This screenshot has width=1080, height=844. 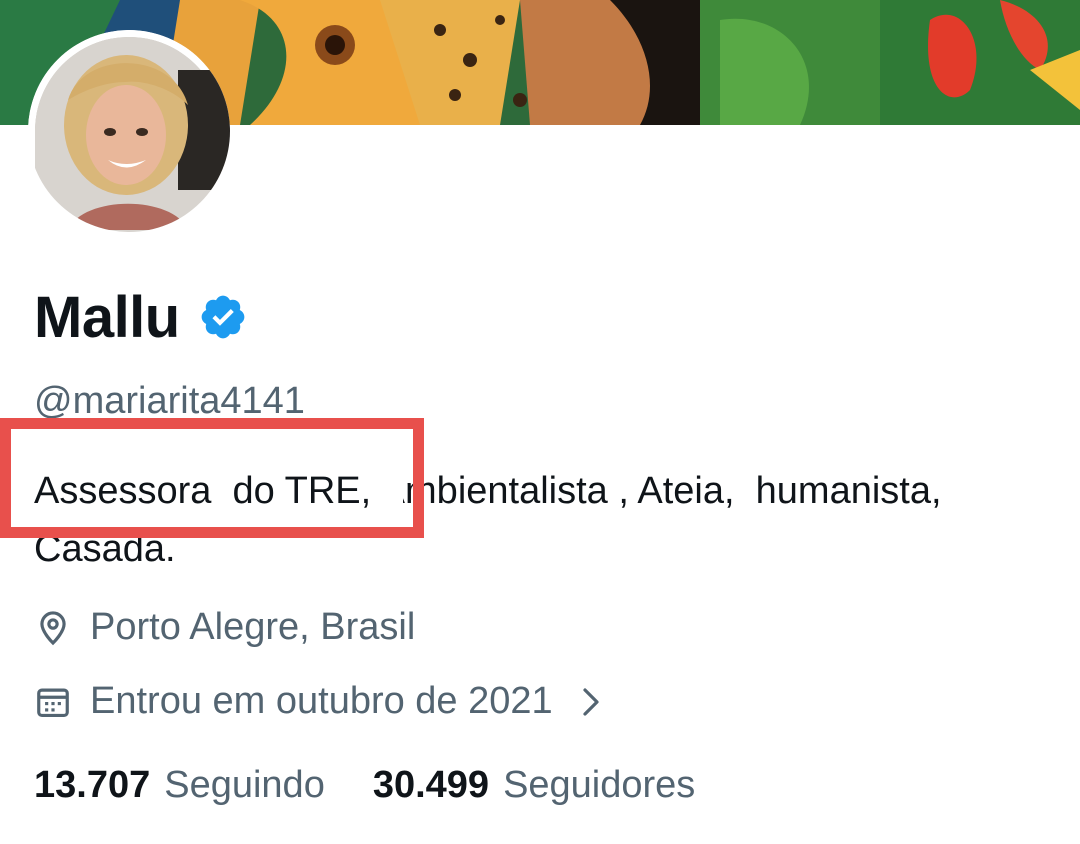 I want to click on highlighted-bio-text: Assessora do TRE,, so click(x=203, y=491).